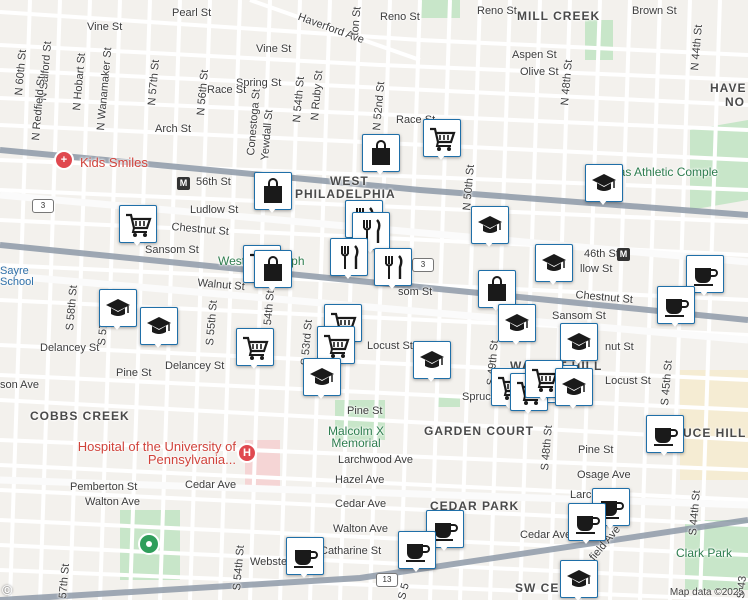  I want to click on place-label-athletic: das Athletic Comple, so click(665, 172).